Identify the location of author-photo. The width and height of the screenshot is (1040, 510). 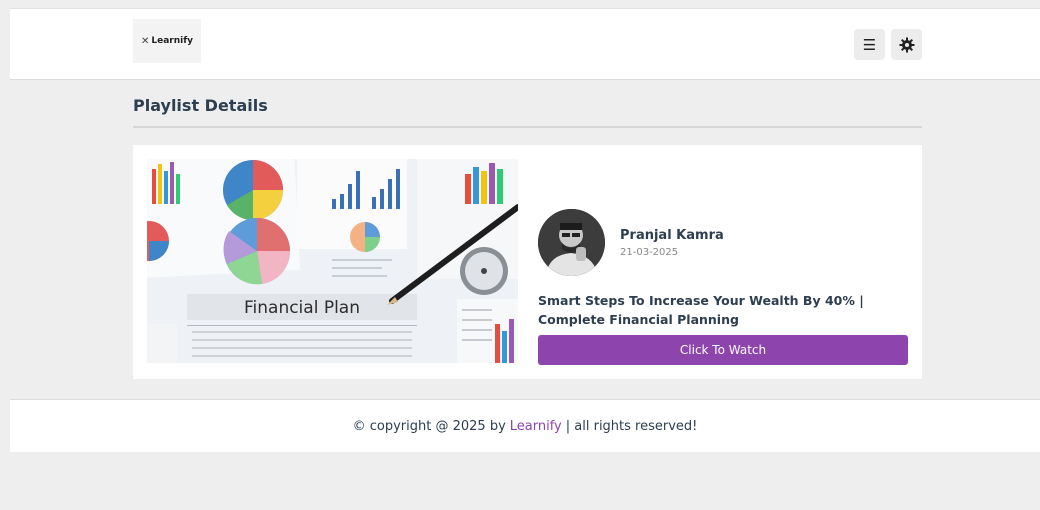
(571, 242).